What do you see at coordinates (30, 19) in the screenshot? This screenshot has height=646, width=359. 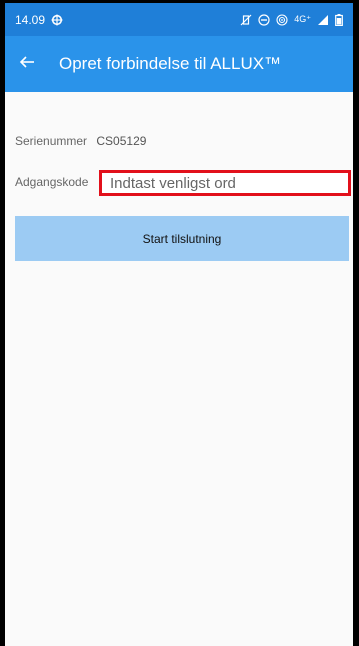 I see `status-time: 14.09` at bounding box center [30, 19].